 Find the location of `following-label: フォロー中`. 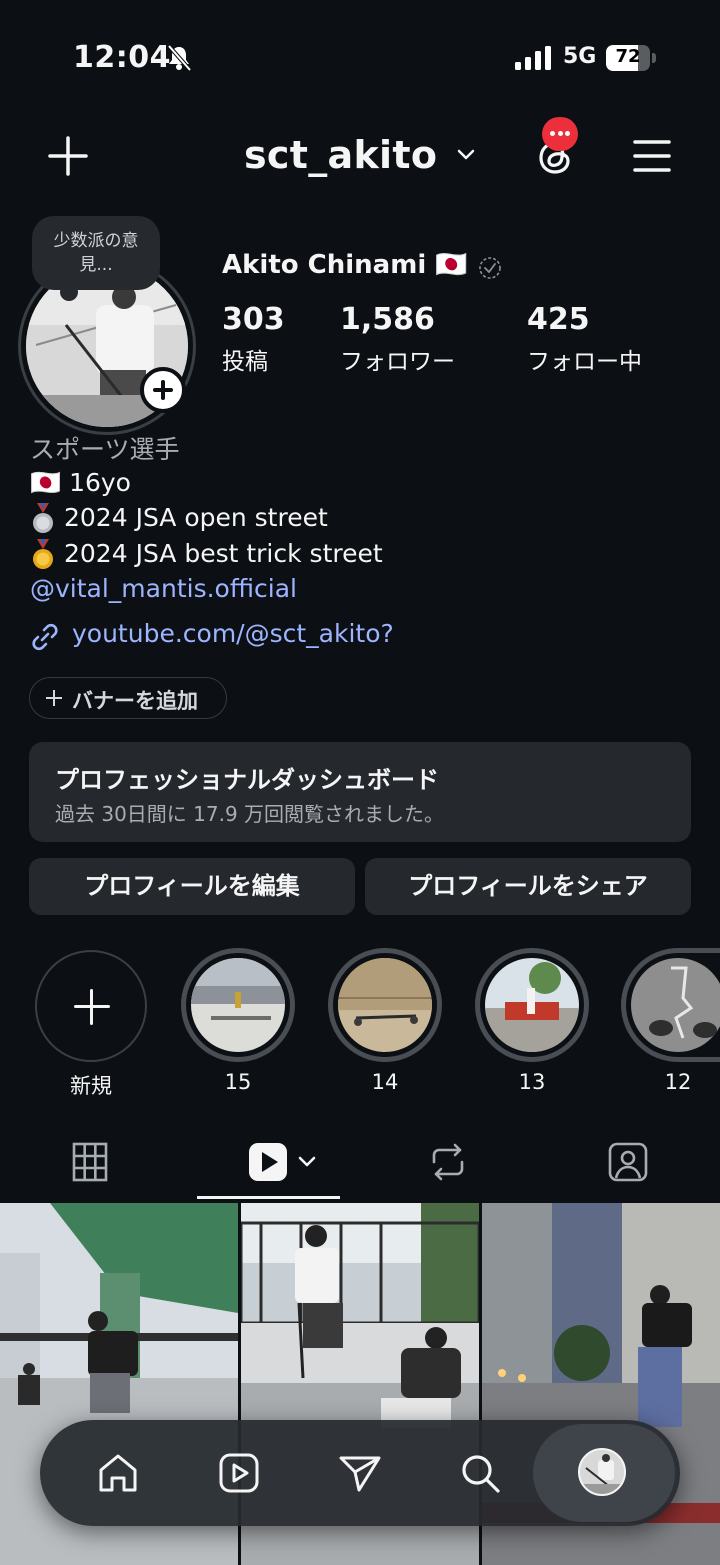

following-label: フォロー中 is located at coordinates (584, 359).